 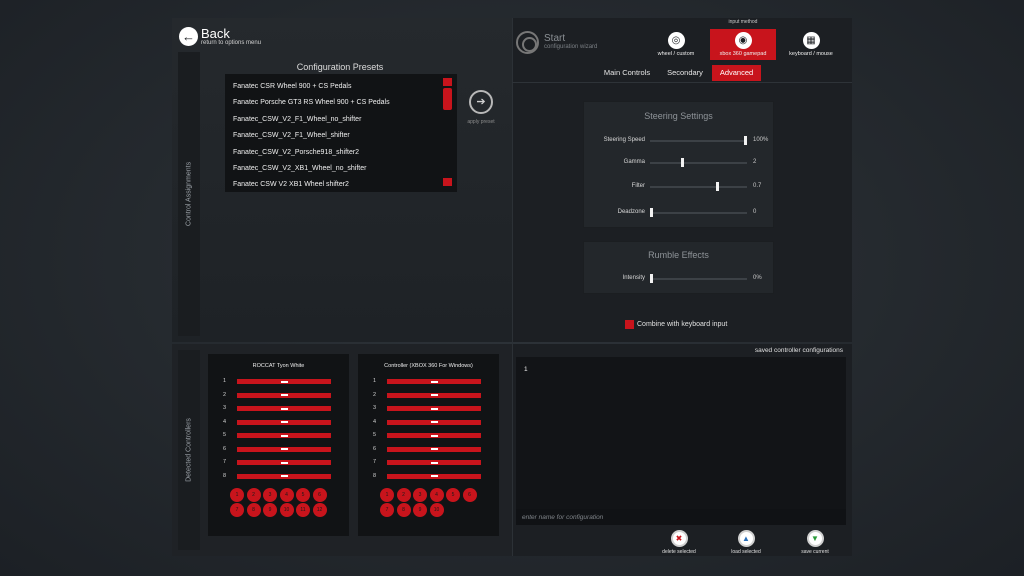 I want to click on input-method-label: xbox 360 gamepad, so click(x=743, y=54).